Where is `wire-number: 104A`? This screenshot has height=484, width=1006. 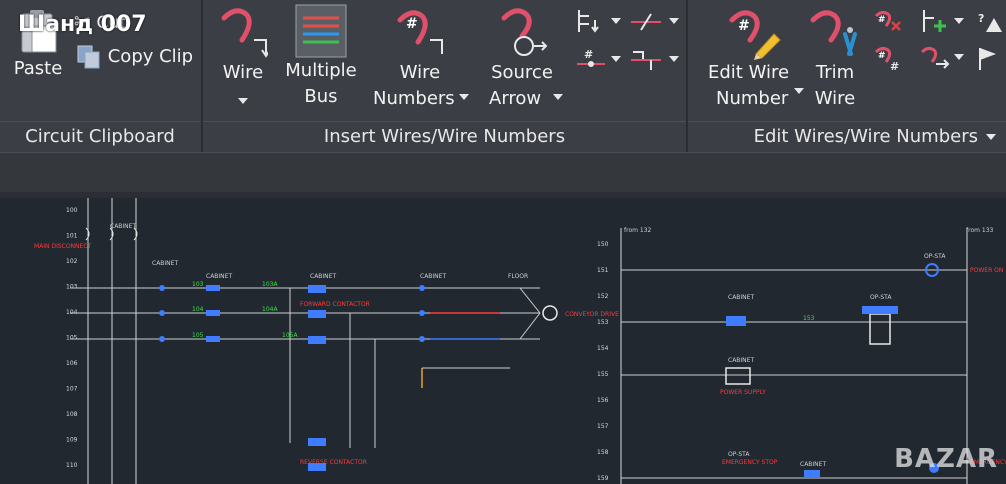
wire-number: 104A is located at coordinates (270, 309).